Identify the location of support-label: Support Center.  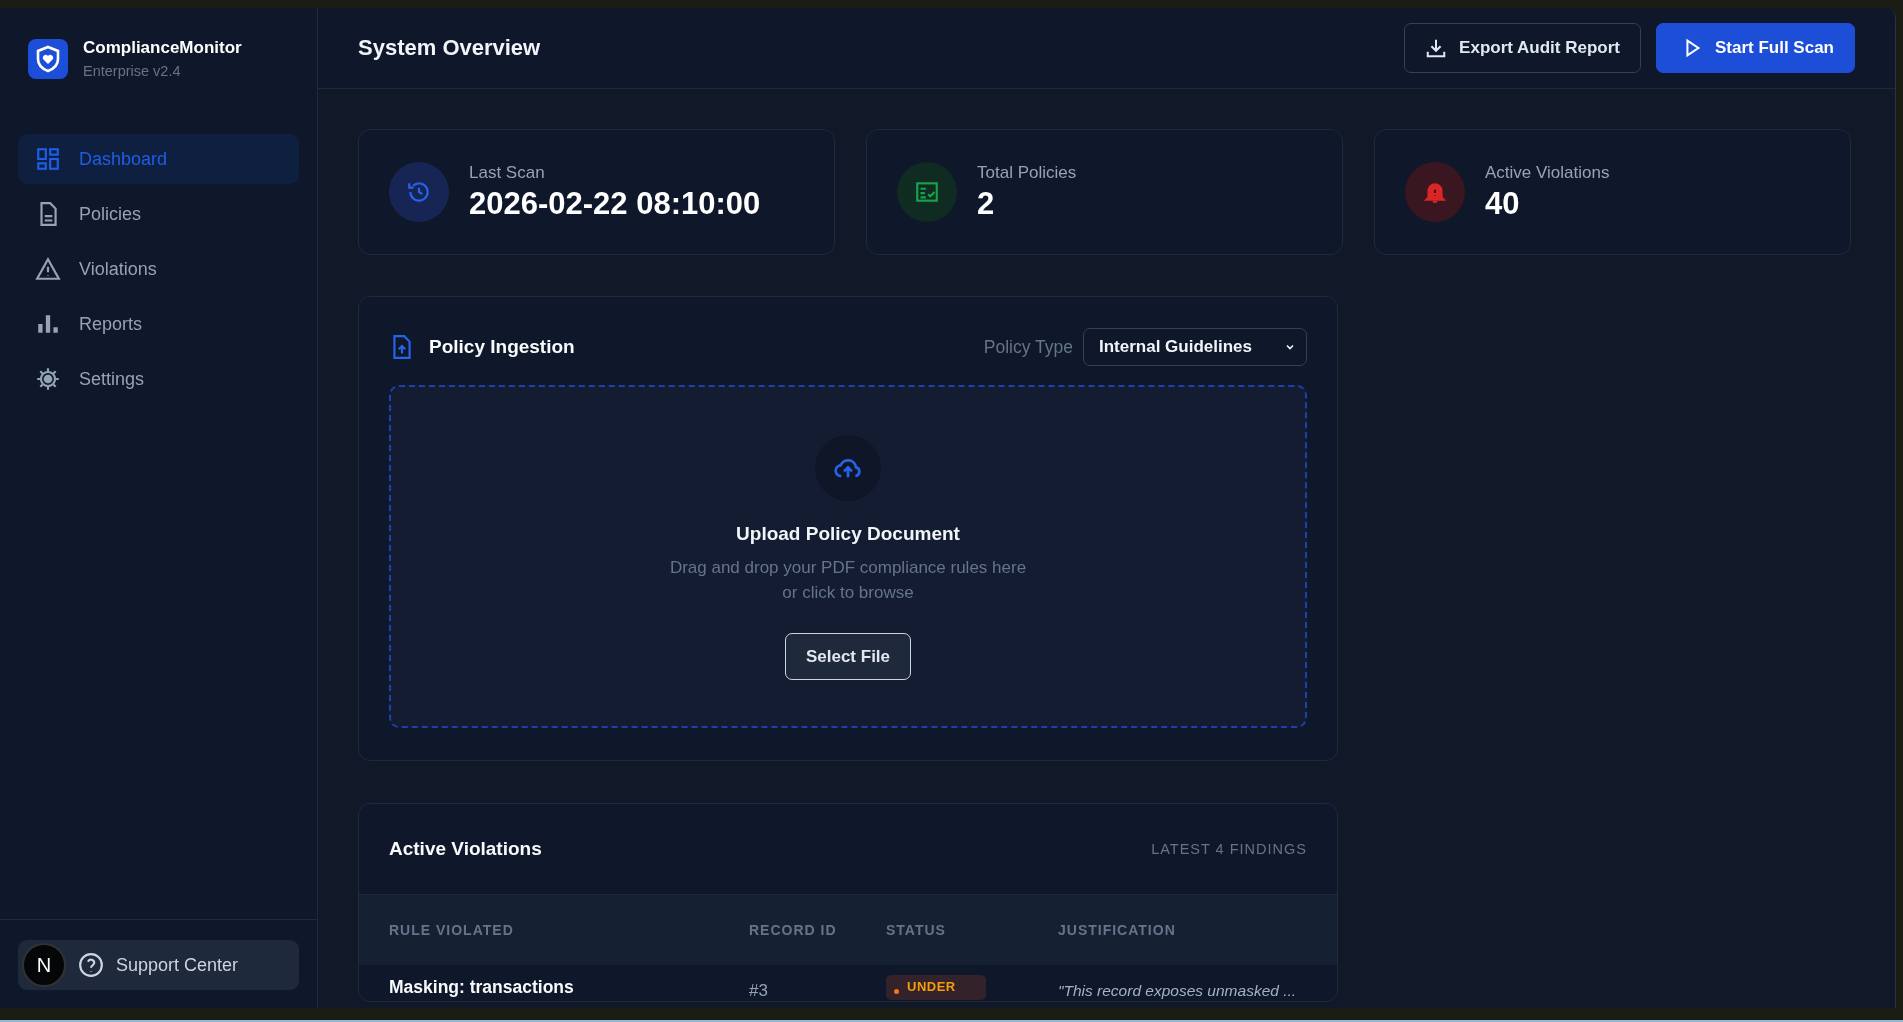
(177, 965).